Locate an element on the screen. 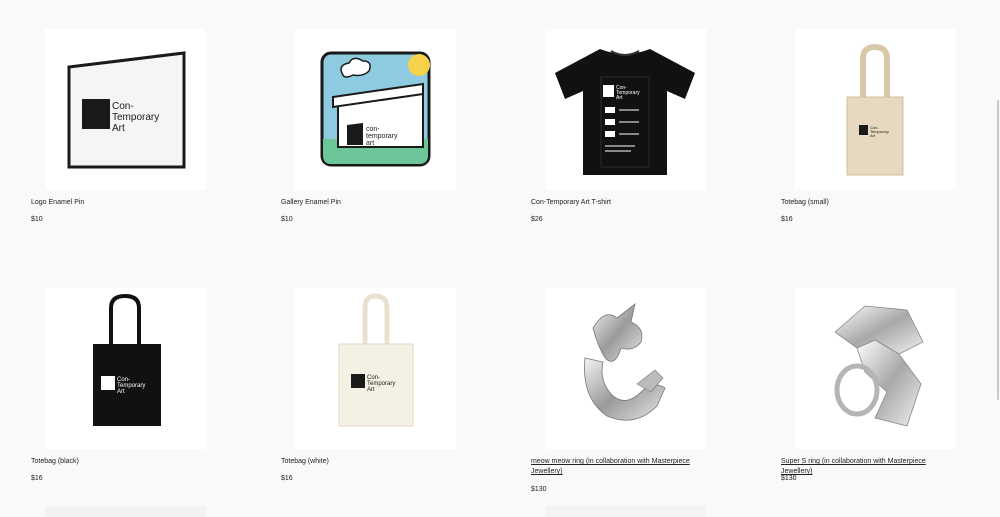 The height and width of the screenshot is (517, 1000). pin-logo-line1: Con- is located at coordinates (123, 106).